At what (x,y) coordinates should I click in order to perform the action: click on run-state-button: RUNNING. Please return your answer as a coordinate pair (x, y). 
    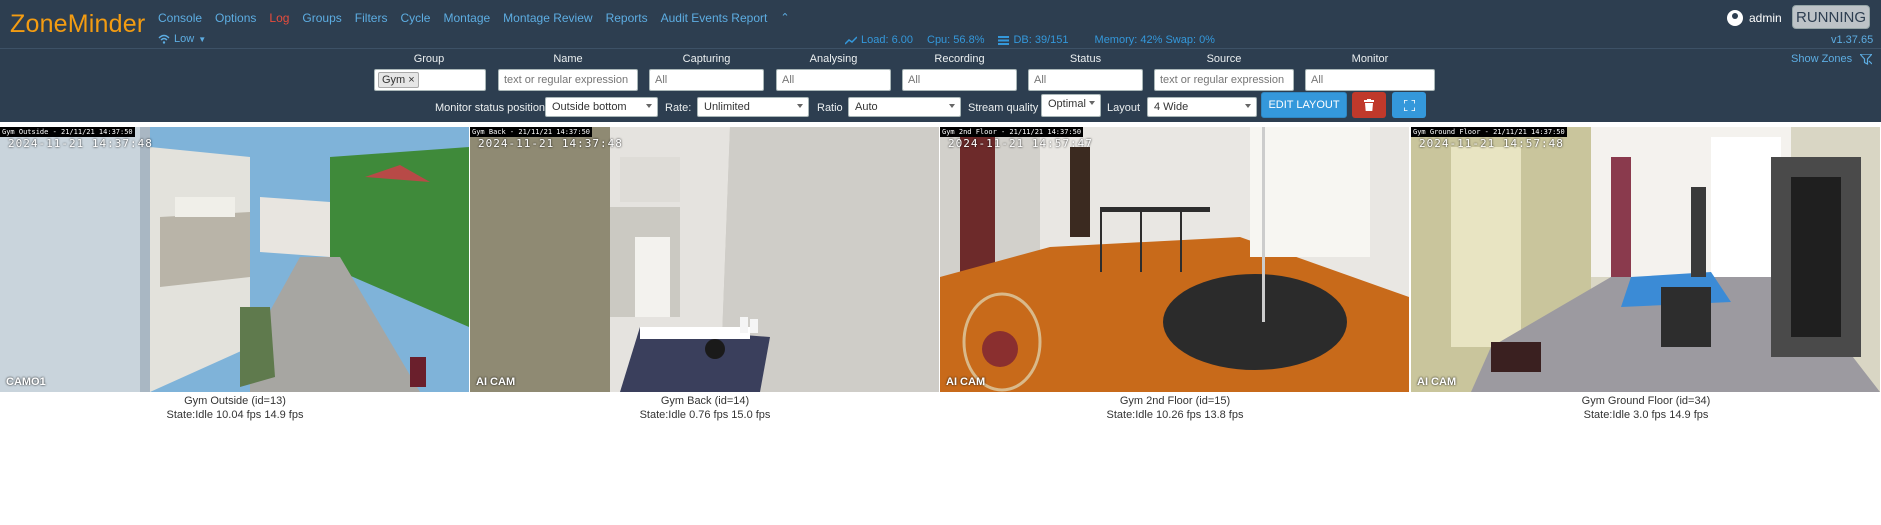
    Looking at the image, I should click on (1831, 17).